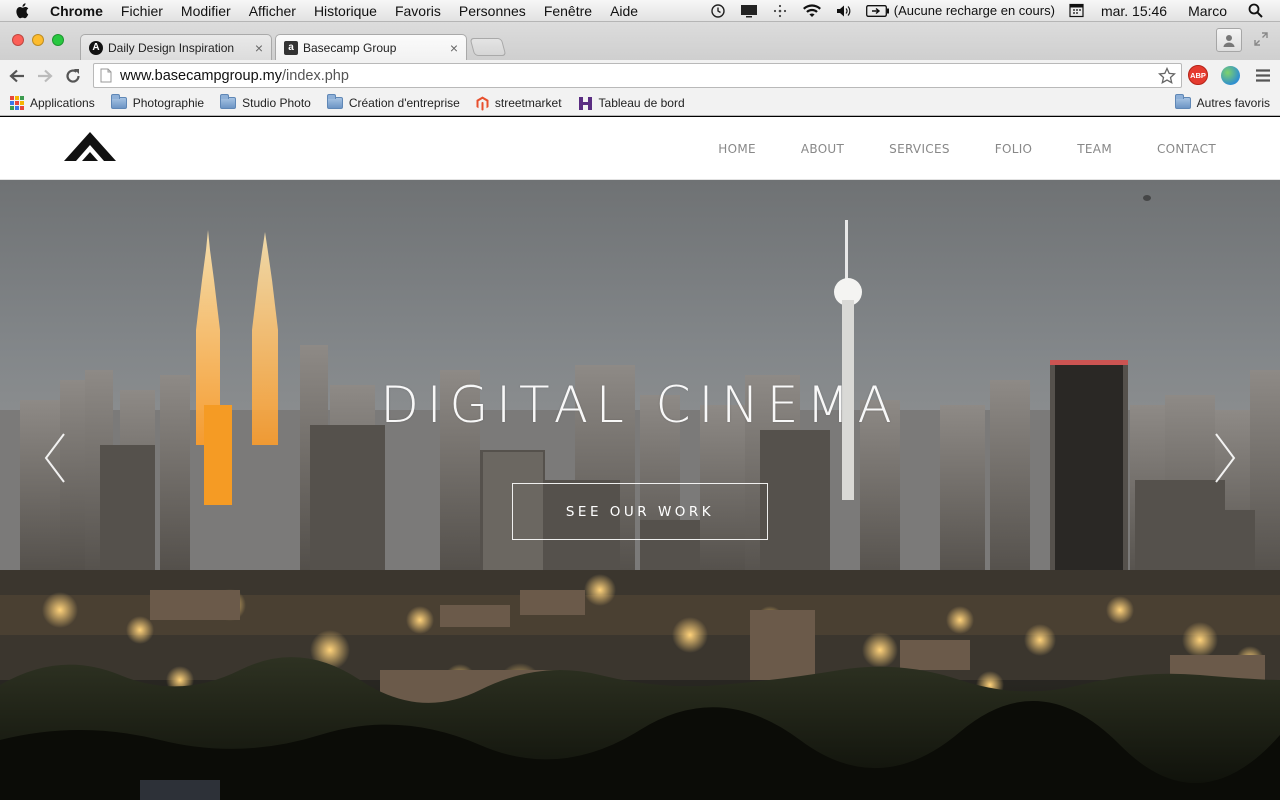 The width and height of the screenshot is (1280, 800). I want to click on reload-icon, so click(73, 75).